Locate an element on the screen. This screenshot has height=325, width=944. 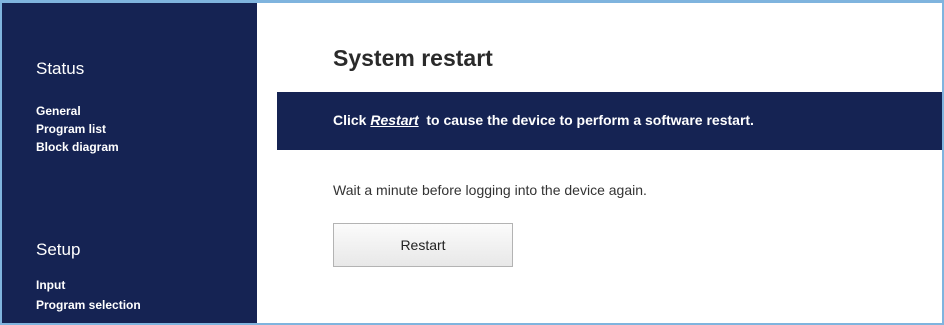
sidebar-item-program-list: Program list is located at coordinates (71, 129).